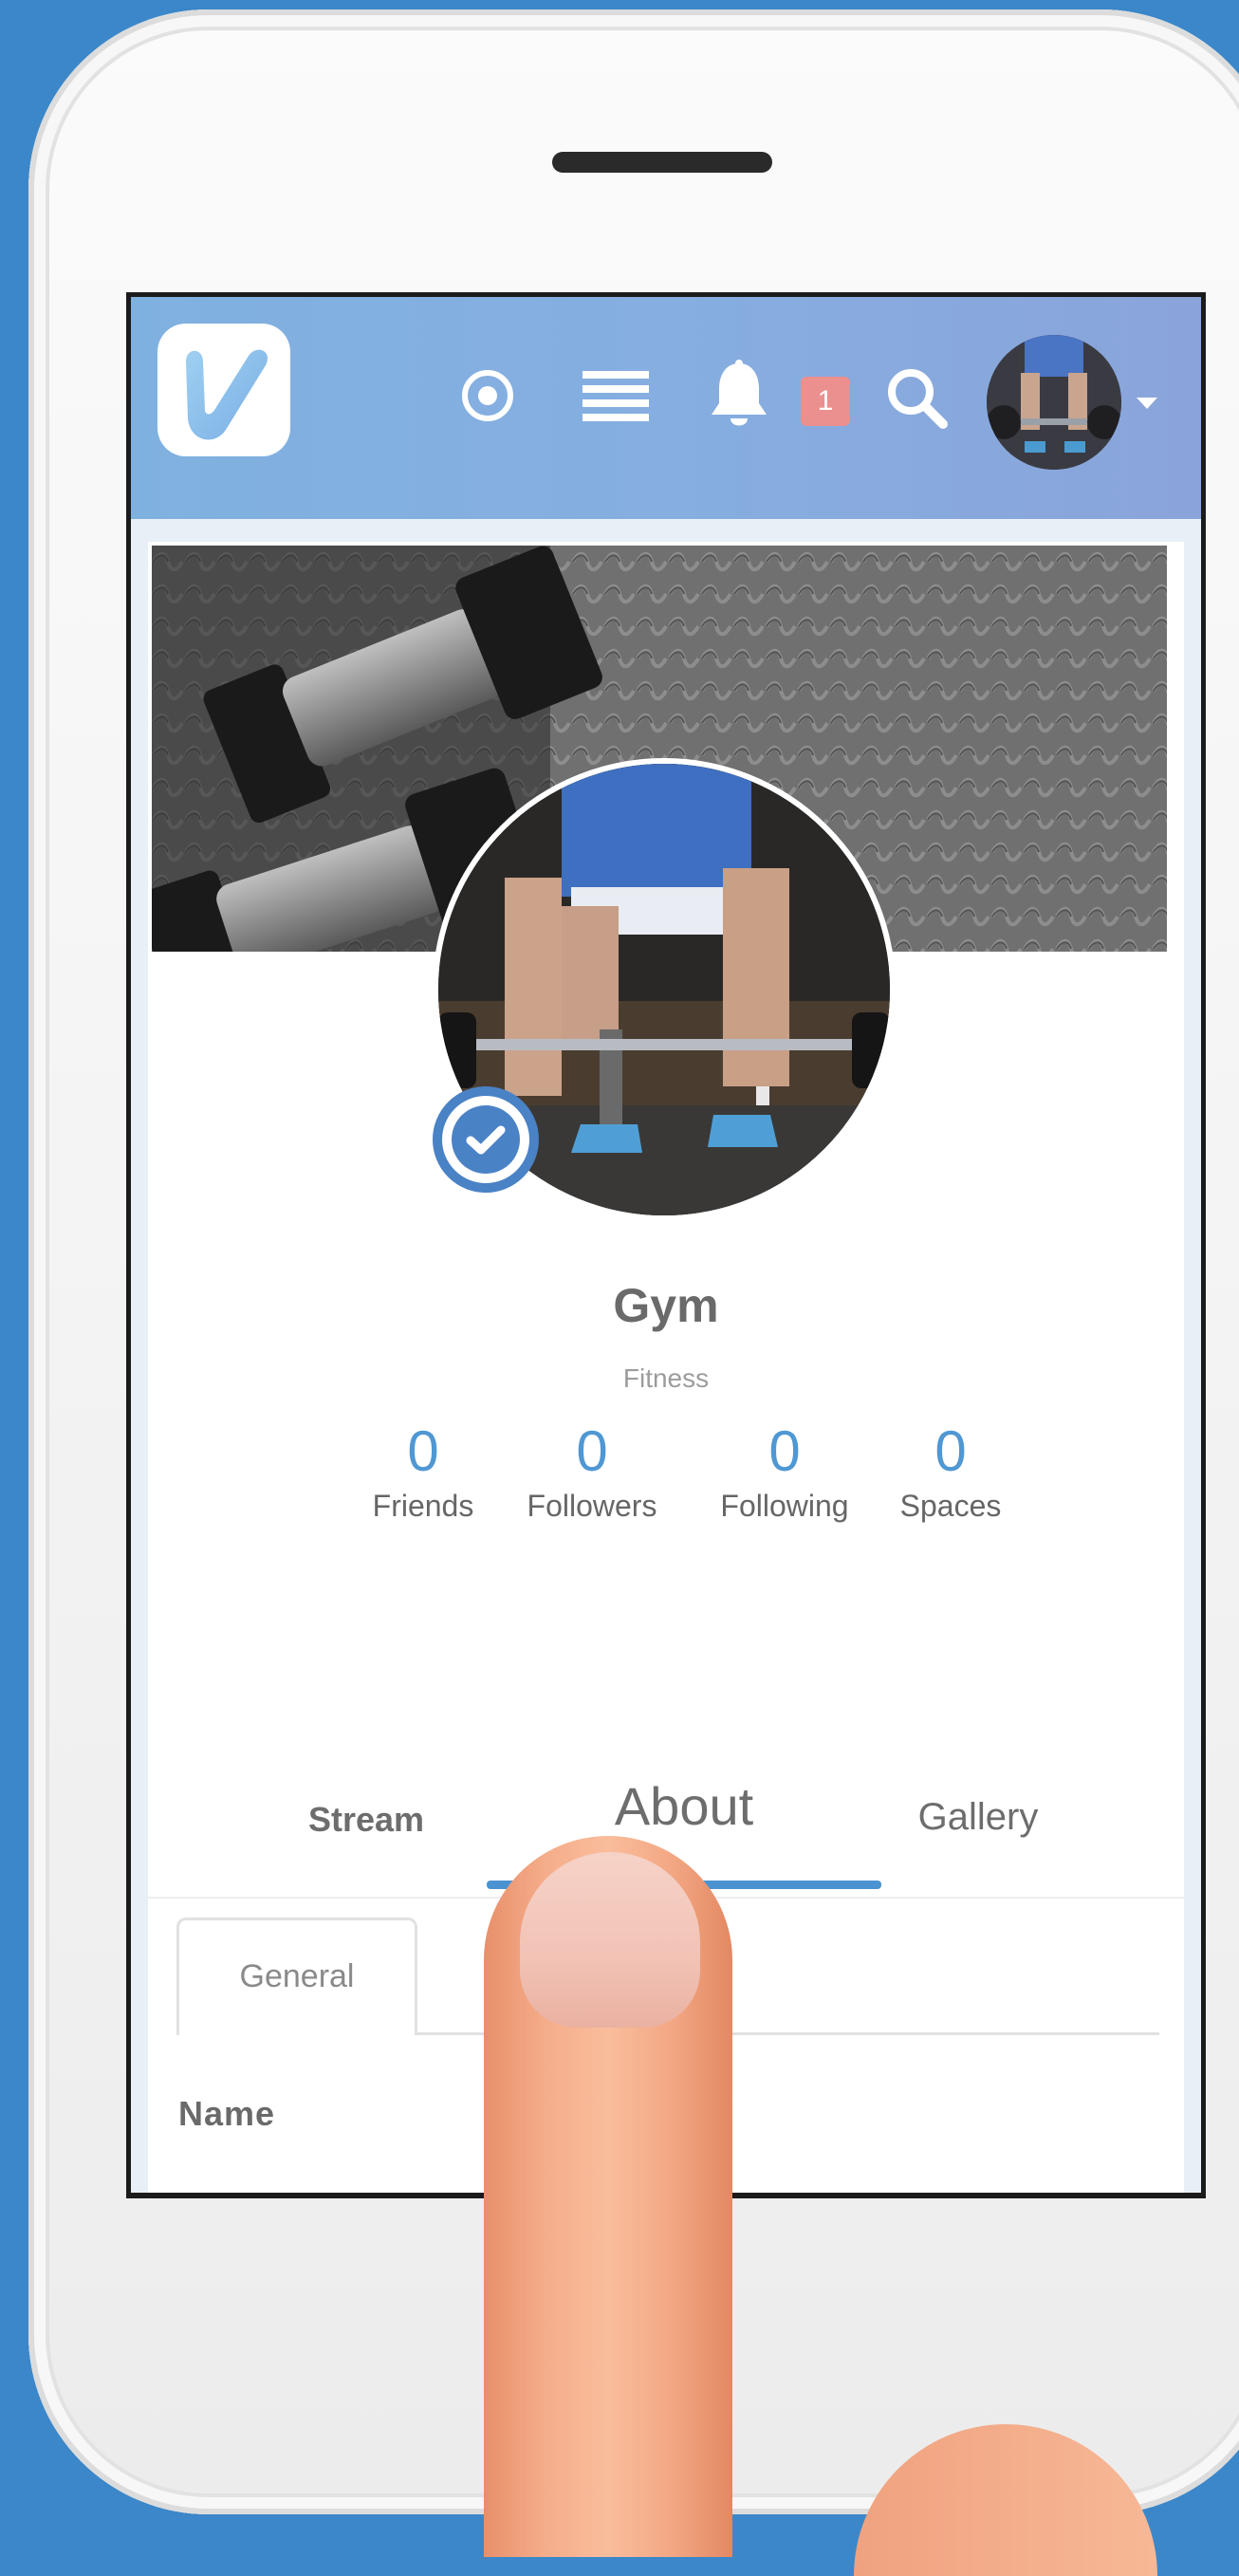 The height and width of the screenshot is (2576, 1239). What do you see at coordinates (366, 1820) in the screenshot?
I see `tab-stream: Stream` at bounding box center [366, 1820].